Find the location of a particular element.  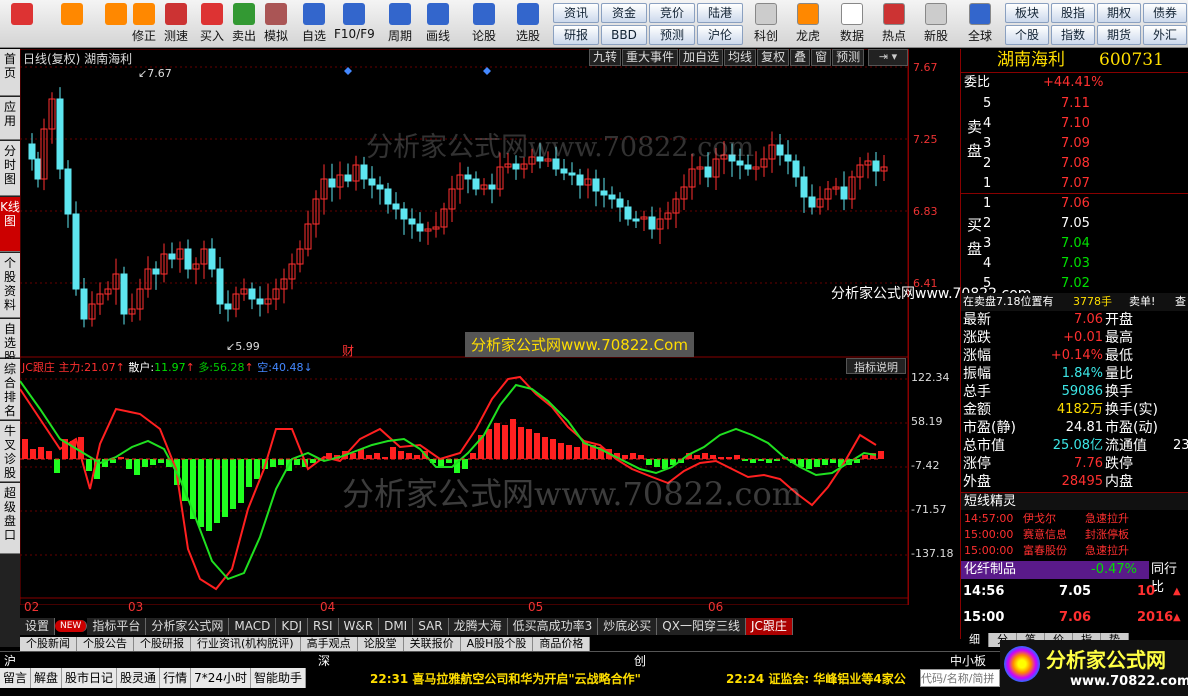

left-tab-8: 超级盘口 is located at coordinates (10, 518).